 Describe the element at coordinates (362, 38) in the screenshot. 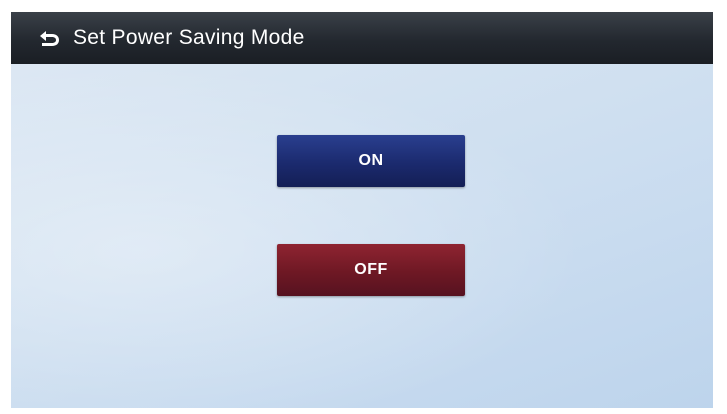

I see `title-bar: Set Power Saving Mode` at that location.